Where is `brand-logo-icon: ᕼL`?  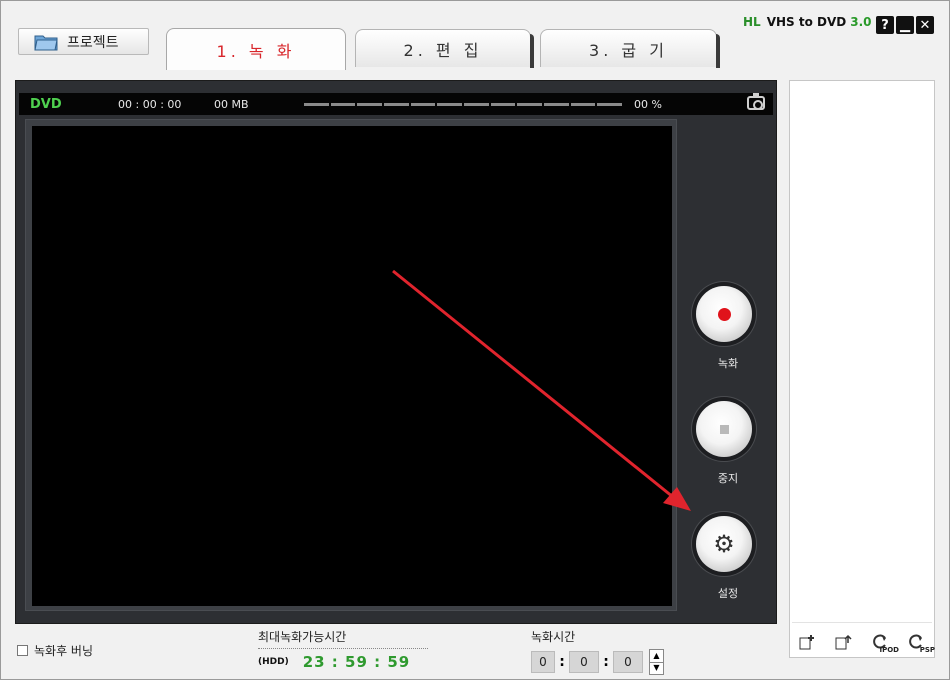 brand-logo-icon: ᕼL is located at coordinates (752, 22).